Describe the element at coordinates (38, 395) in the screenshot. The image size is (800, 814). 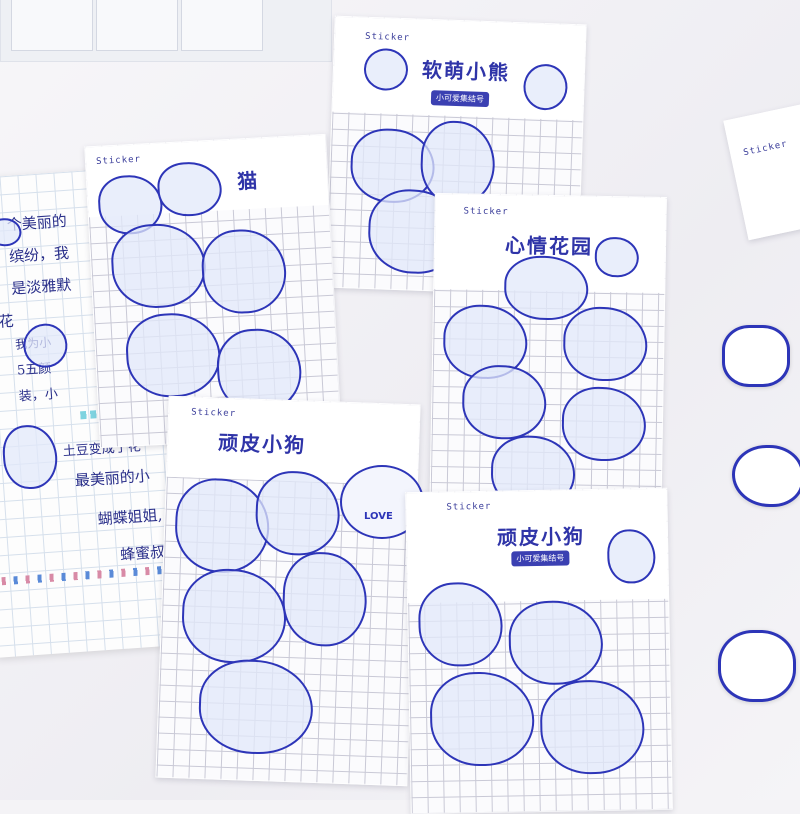
I see `notebook-line: 装，小` at that location.